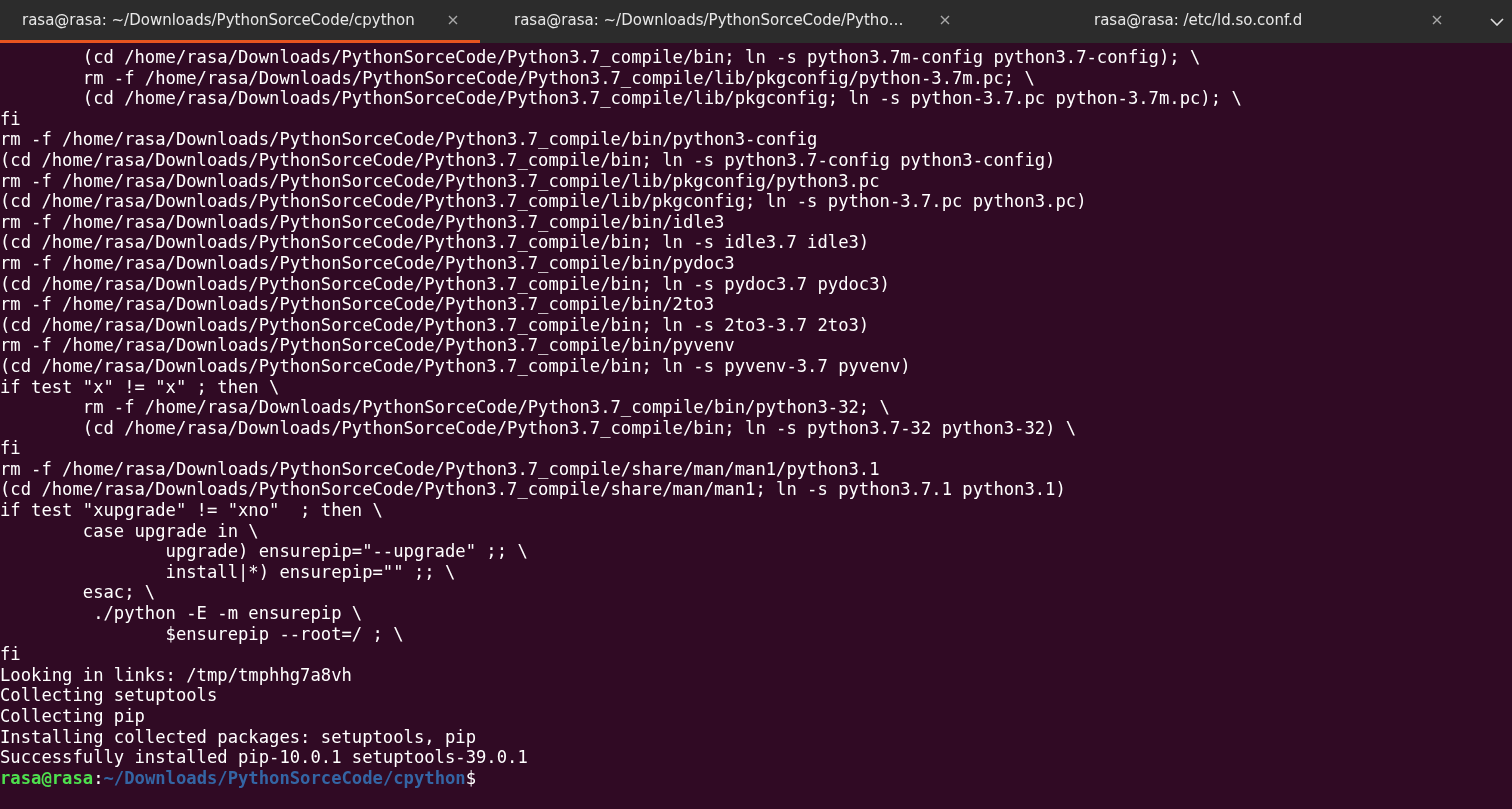  Describe the element at coordinates (471, 777) in the screenshot. I see `prompt-symbol: $` at that location.